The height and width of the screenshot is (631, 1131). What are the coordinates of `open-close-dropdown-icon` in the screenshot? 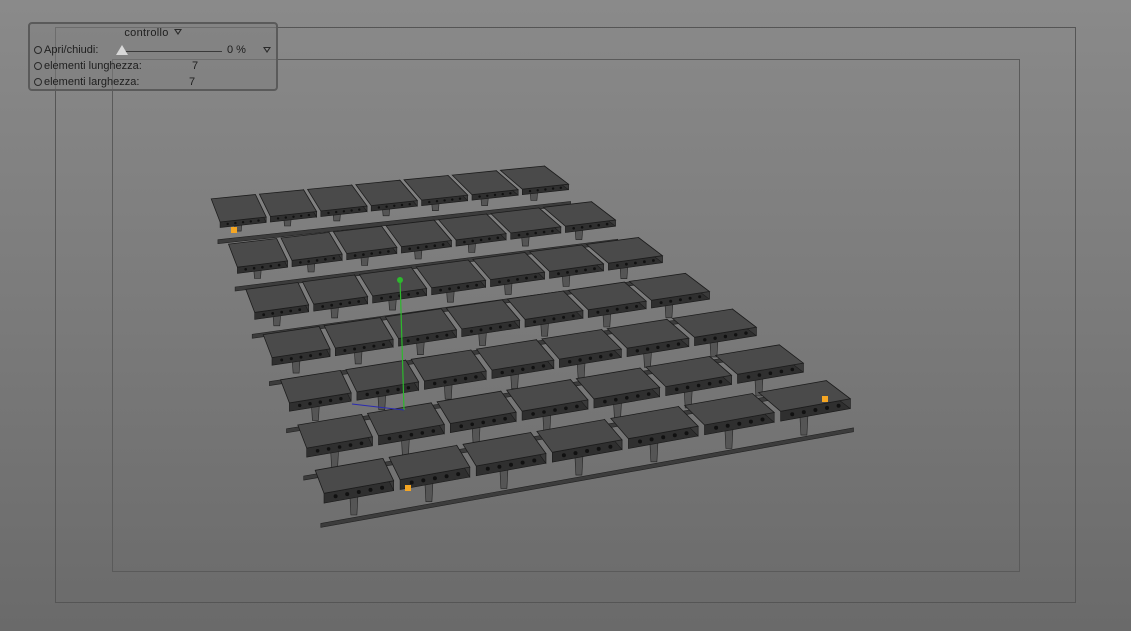 It's located at (267, 50).